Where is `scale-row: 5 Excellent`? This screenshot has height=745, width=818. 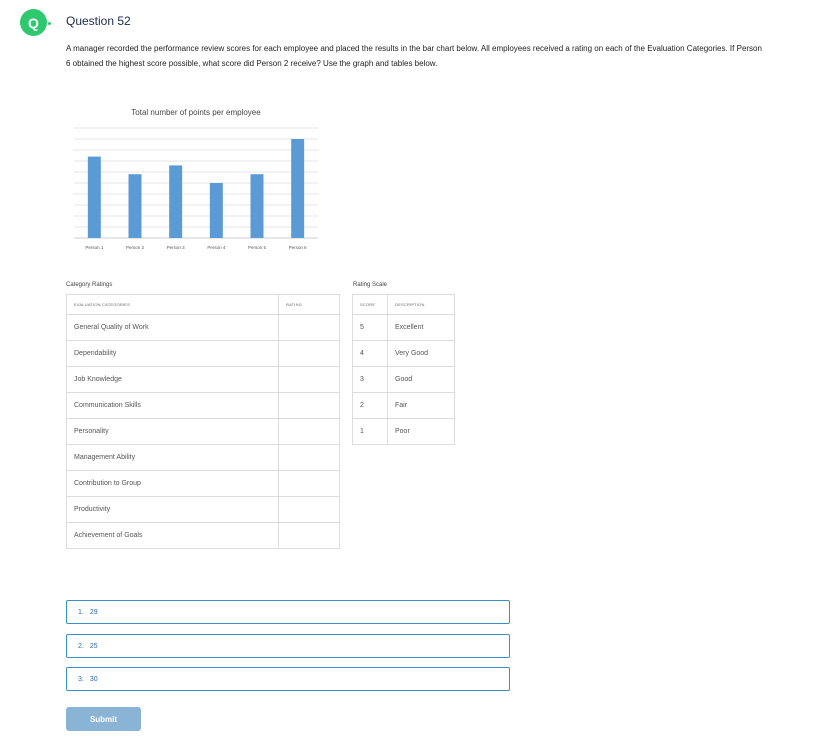
scale-row: 5 Excellent is located at coordinates (403, 327).